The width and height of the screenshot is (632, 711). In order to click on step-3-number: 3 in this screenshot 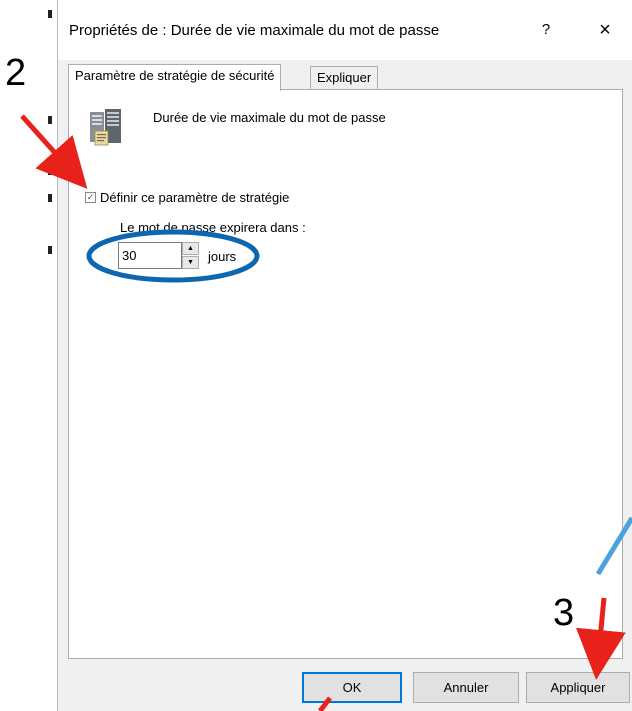, I will do `click(564, 613)`.